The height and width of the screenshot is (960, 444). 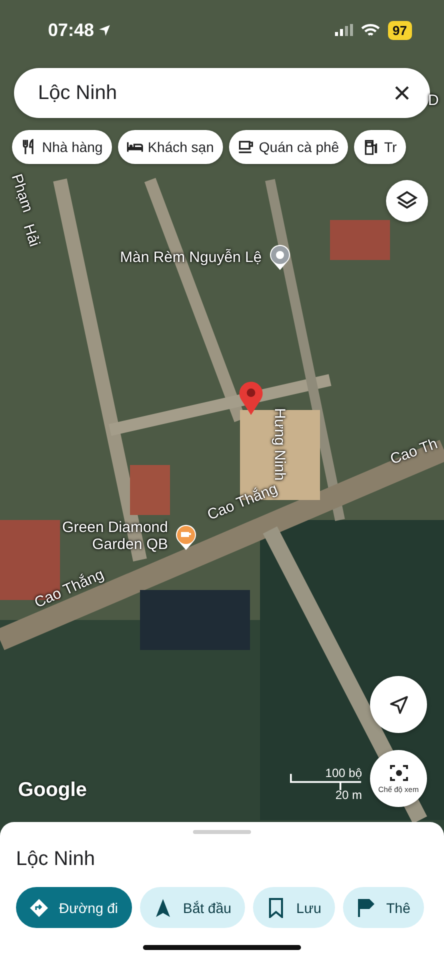 What do you see at coordinates (343, 773) in the screenshot?
I see `scale-imperial-label: 100 bộ` at bounding box center [343, 773].